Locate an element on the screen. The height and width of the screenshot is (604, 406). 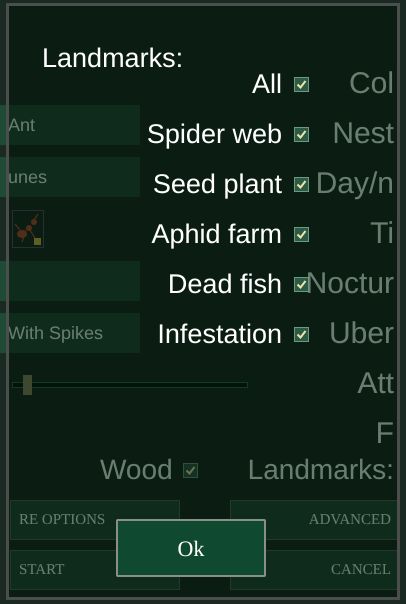
setting-label: Day/n is located at coordinates (355, 184).